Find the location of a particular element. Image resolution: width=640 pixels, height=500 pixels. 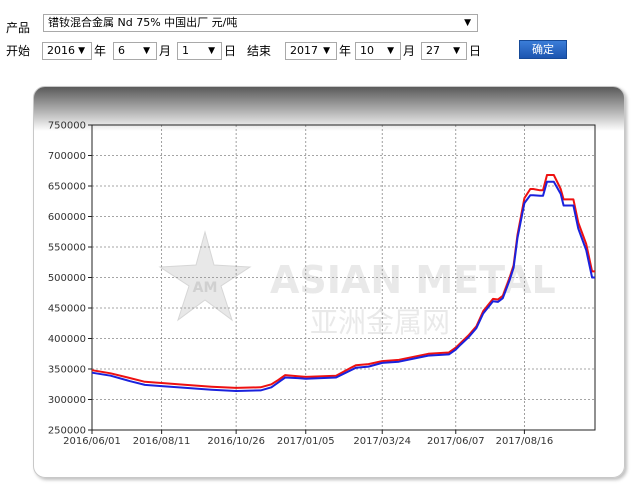

x-tick-label: 2016/08/11 is located at coordinates (162, 441).